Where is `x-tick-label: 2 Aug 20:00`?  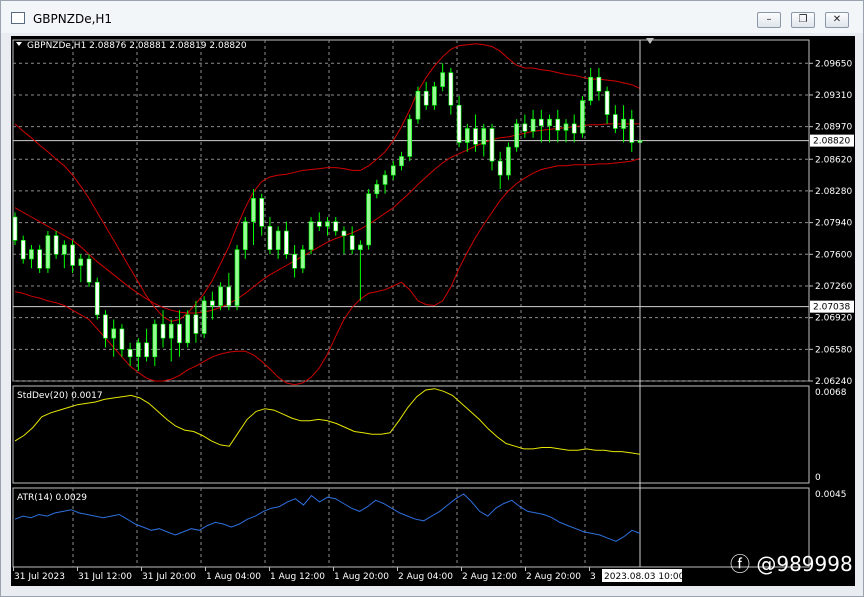
x-tick-label: 2 Aug 20:00 is located at coordinates (553, 577).